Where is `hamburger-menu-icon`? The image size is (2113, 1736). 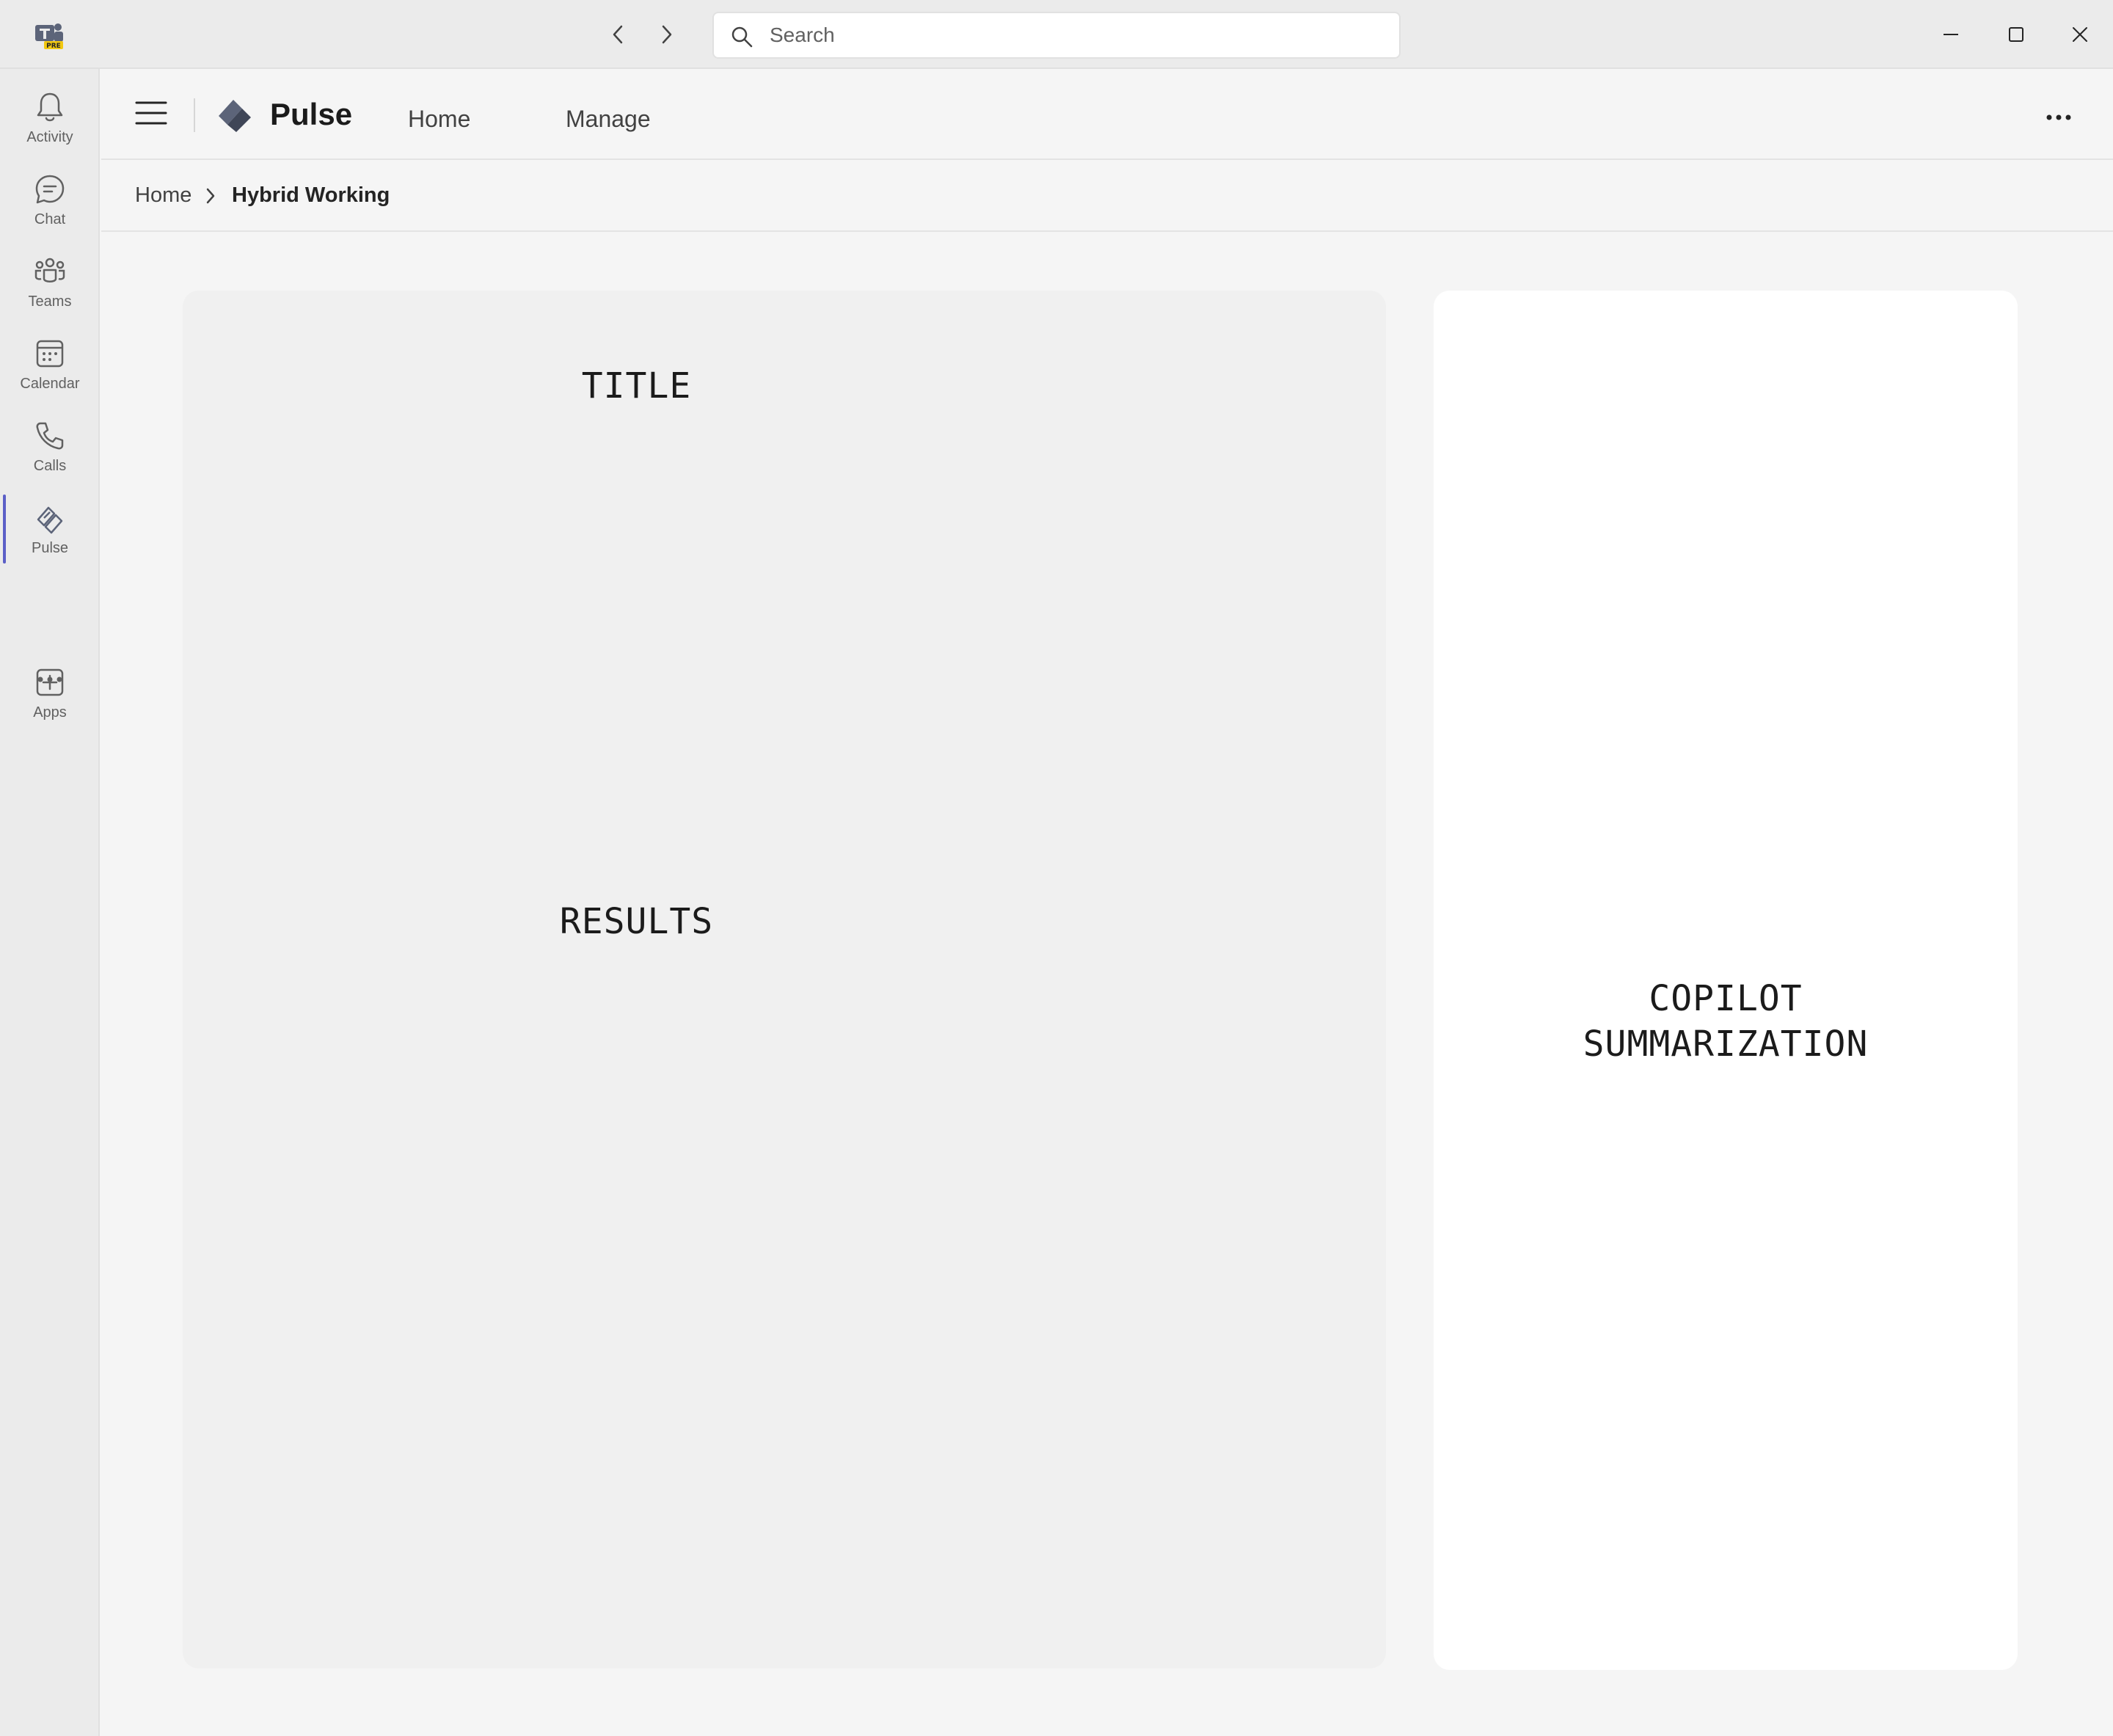 hamburger-menu-icon is located at coordinates (151, 113).